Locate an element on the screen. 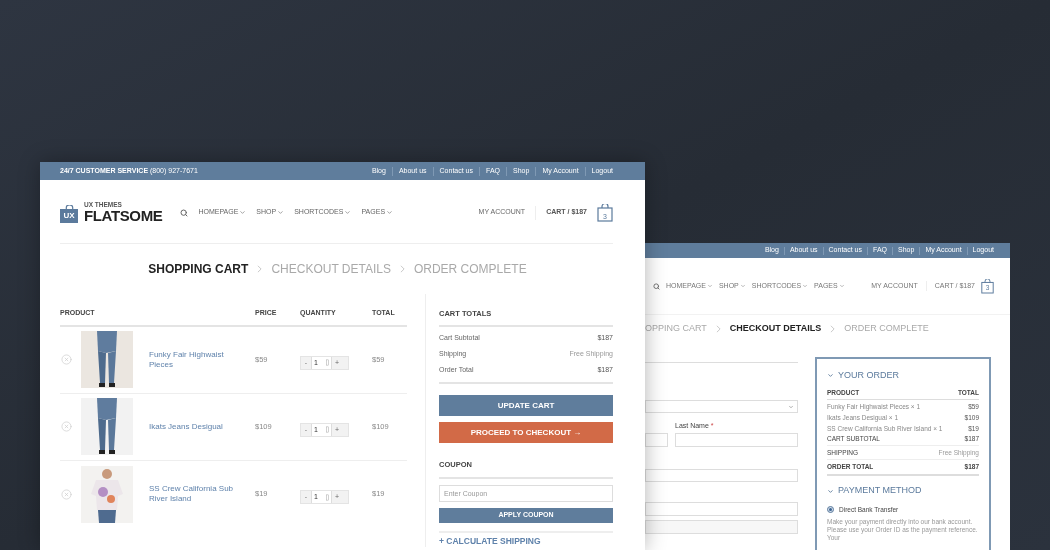 This screenshot has width=1050, height=550. logo-name: FLATSOME is located at coordinates (123, 216).